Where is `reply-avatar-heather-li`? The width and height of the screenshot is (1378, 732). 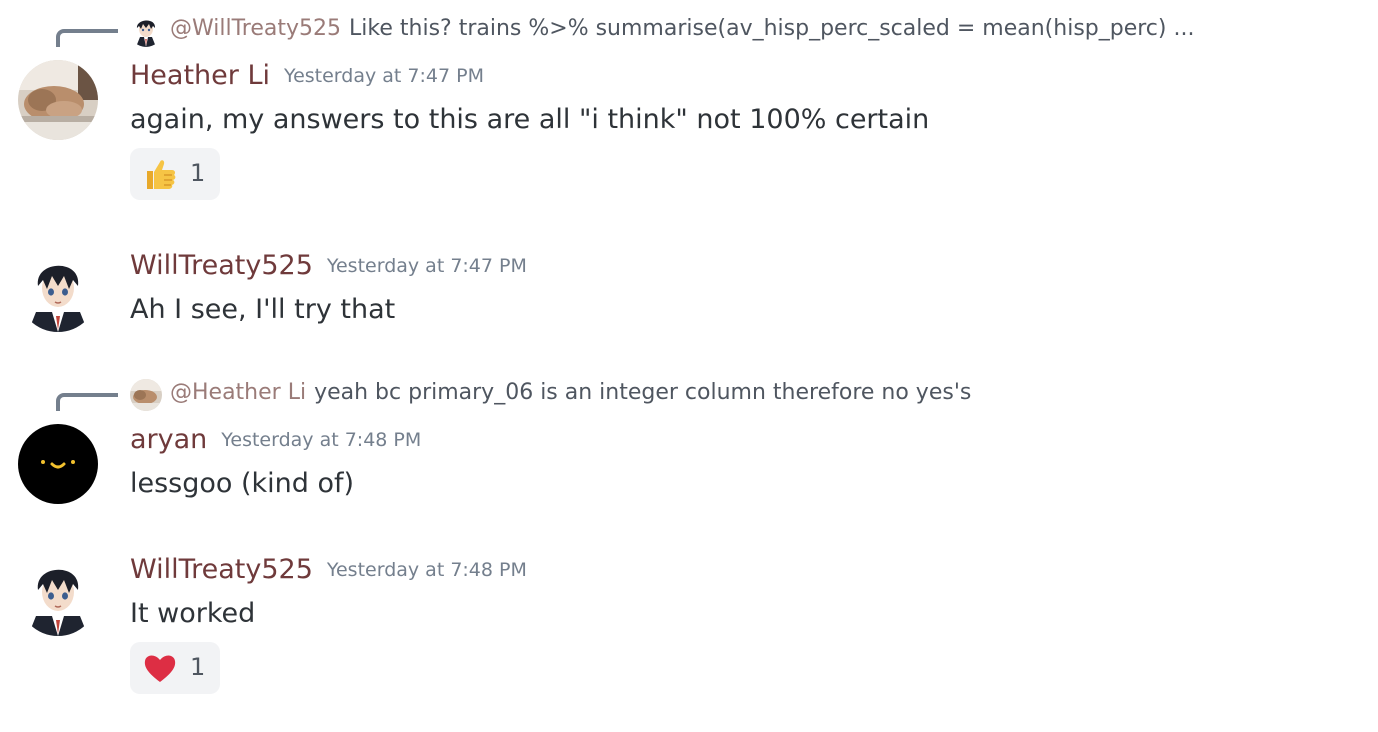 reply-avatar-heather-li is located at coordinates (146, 395).